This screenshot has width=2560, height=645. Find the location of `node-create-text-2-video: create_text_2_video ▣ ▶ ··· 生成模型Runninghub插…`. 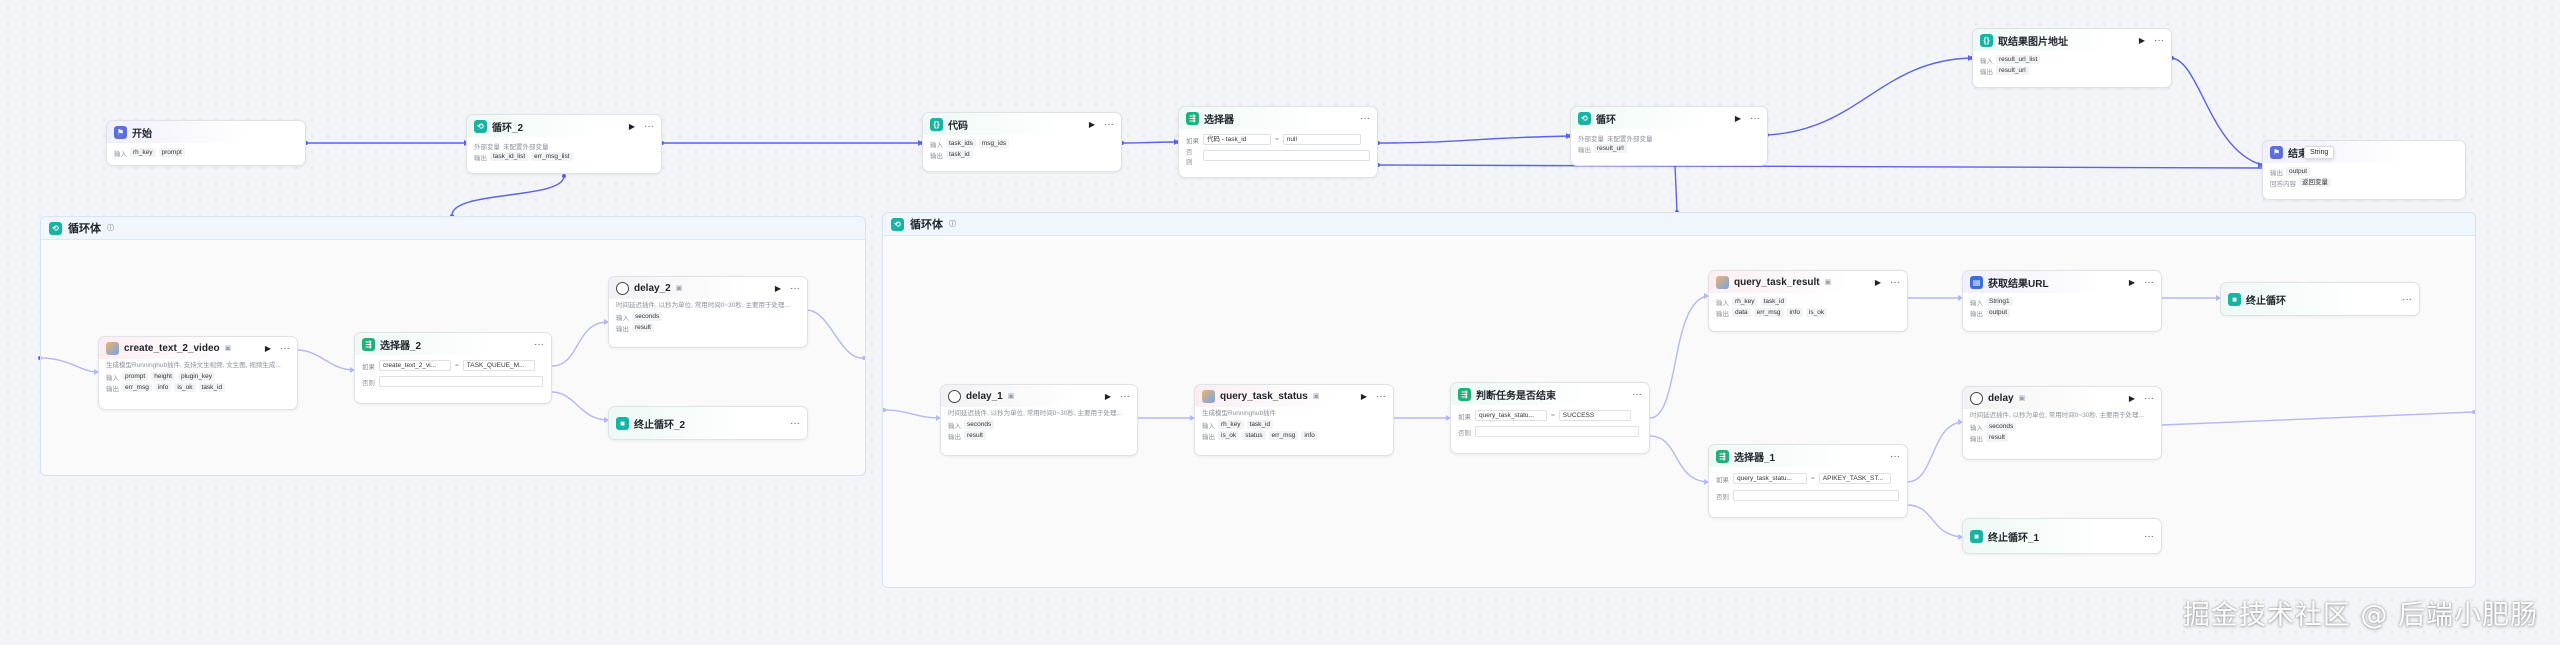

node-create-text-2-video: create_text_2_video ▣ ▶ ··· 生成模型Runninghub插… is located at coordinates (198, 373).